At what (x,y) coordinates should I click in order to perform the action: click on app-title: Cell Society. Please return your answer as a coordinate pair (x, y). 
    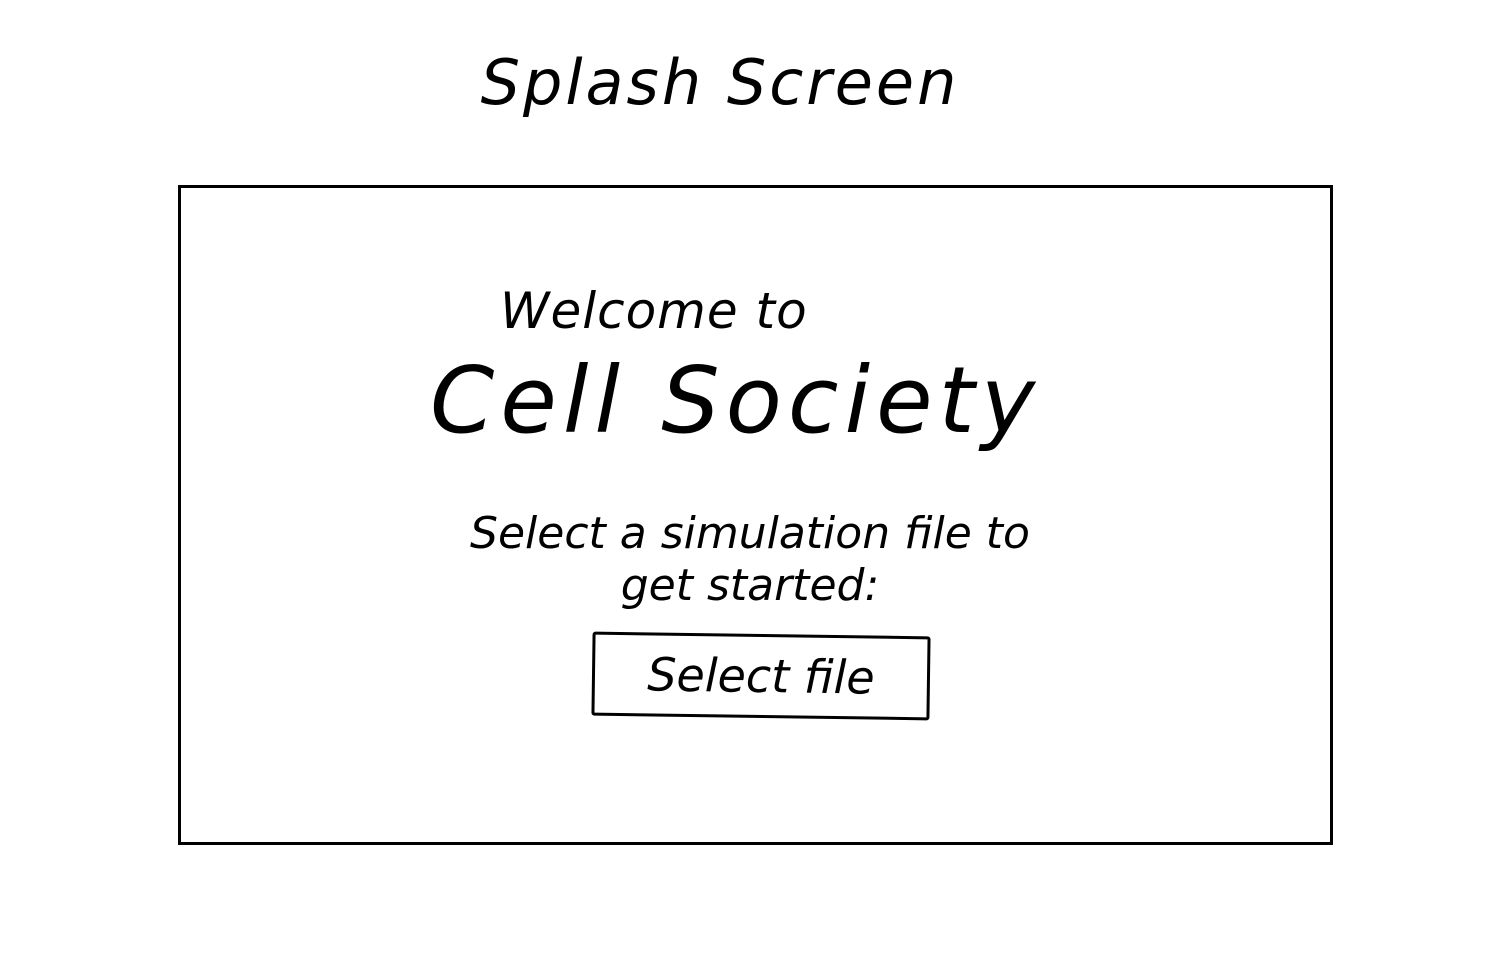
    Looking at the image, I should click on (736, 400).